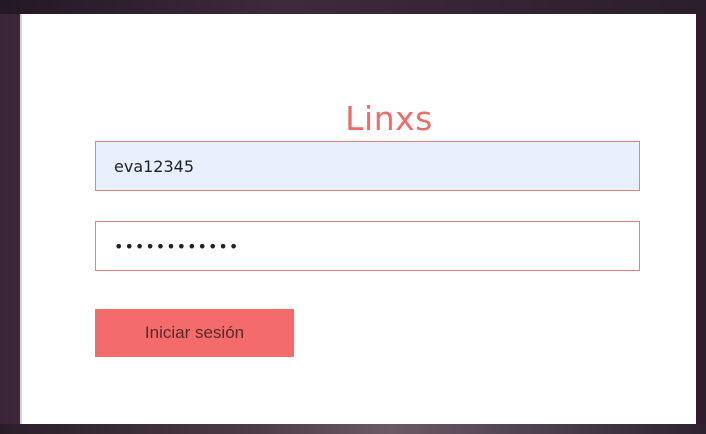 This screenshot has height=434, width=706. Describe the element at coordinates (367, 246) in the screenshot. I see `password-input` at that location.